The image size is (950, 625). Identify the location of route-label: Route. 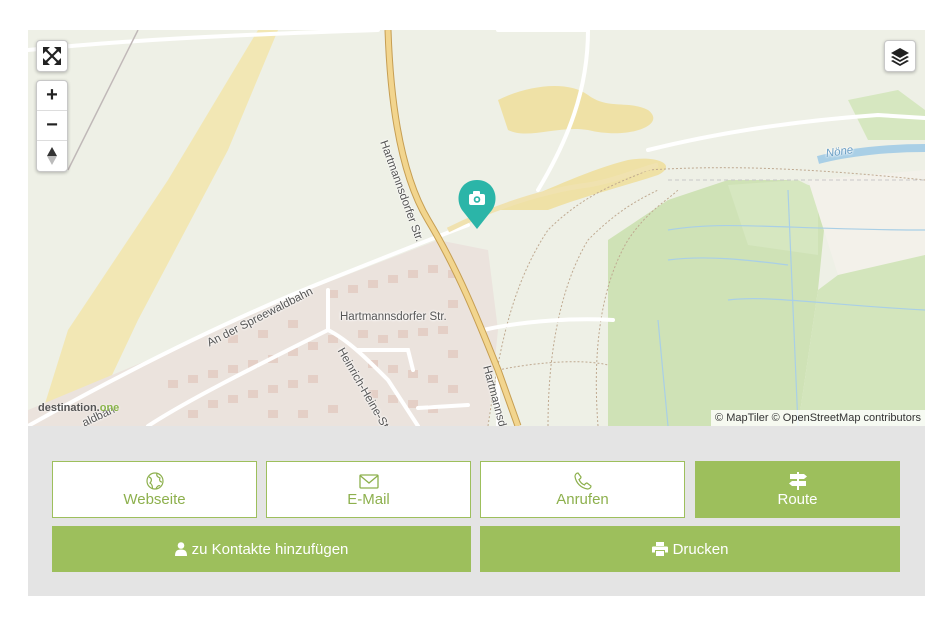
(797, 499).